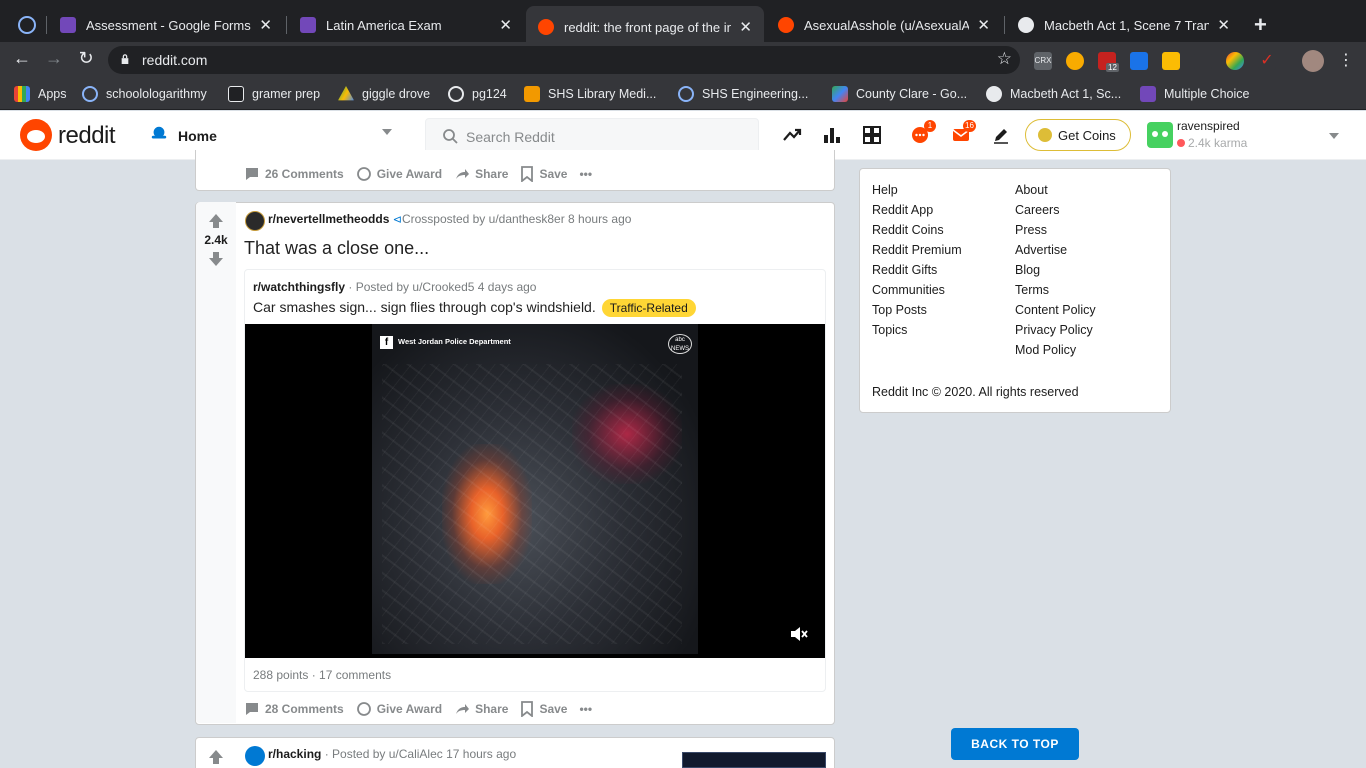  What do you see at coordinates (899, 310) in the screenshot?
I see `link-top-posts: Top Posts` at bounding box center [899, 310].